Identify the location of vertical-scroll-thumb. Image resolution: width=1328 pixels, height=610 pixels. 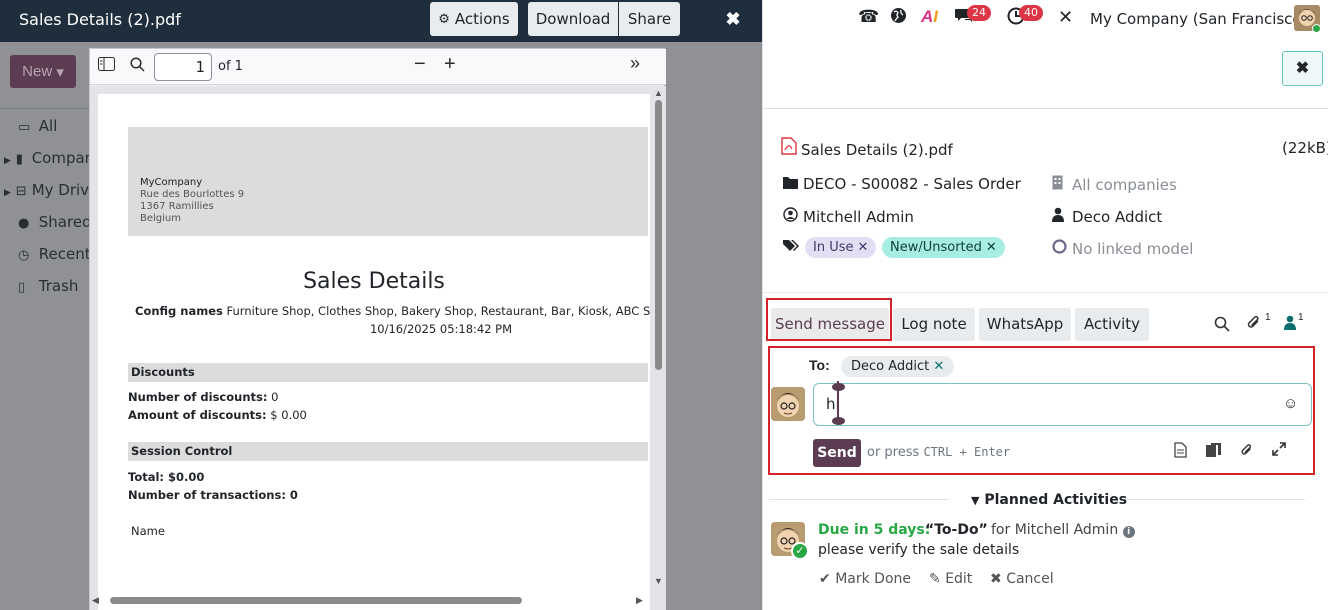
(658, 235).